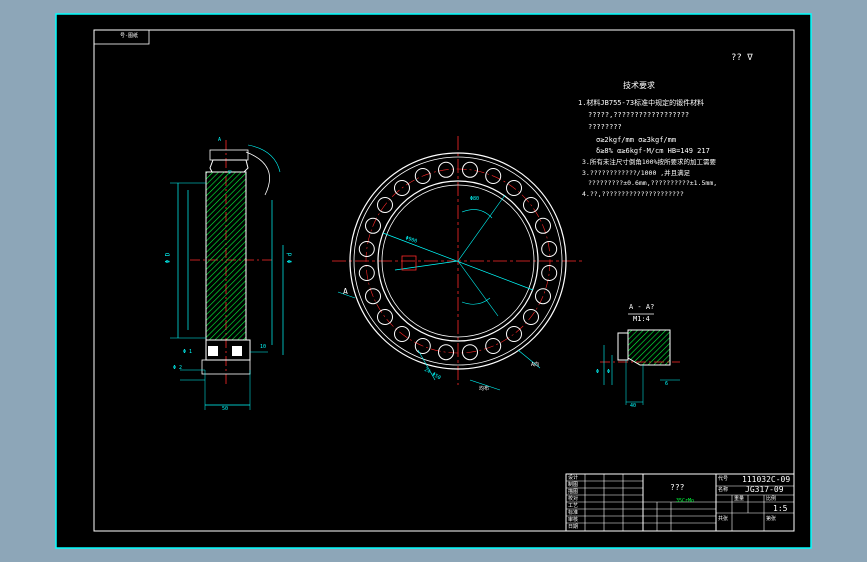  What do you see at coordinates (653, 151) in the screenshot?
I see `tech-req-line-5: δ≥8% α≥6kgf-M/cm HB=149 217` at bounding box center [653, 151].